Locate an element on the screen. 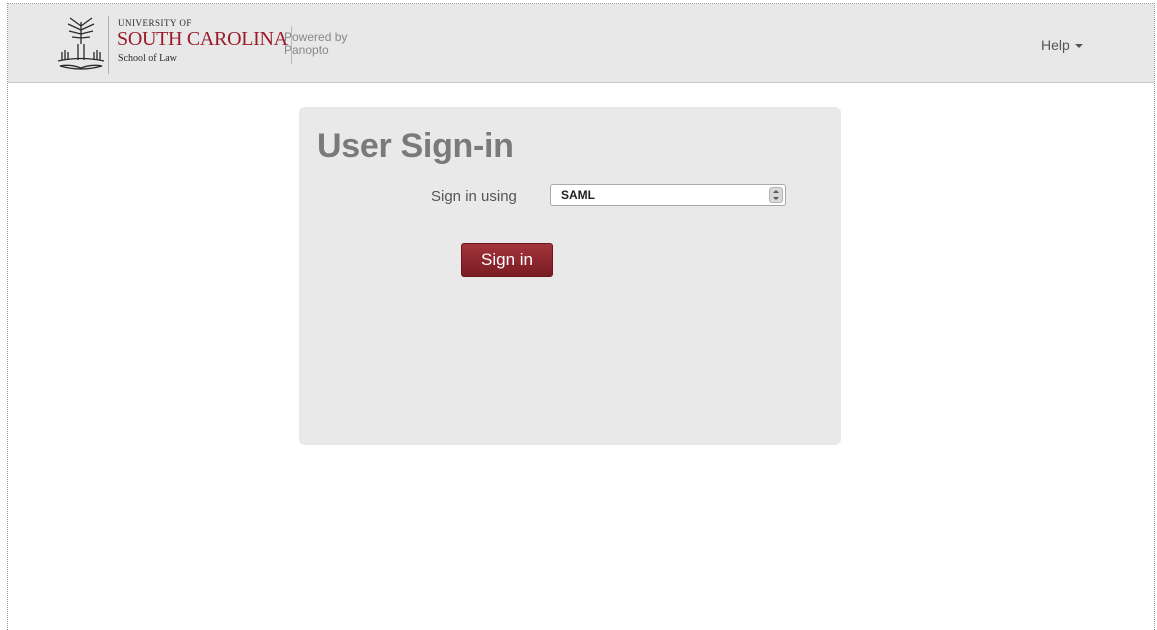 The width and height of the screenshot is (1157, 630). logo-divider is located at coordinates (108, 45).